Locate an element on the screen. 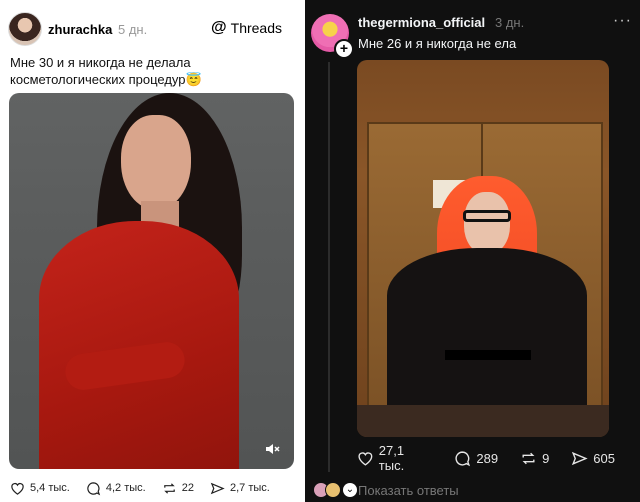 The image size is (640, 502). photo-belt is located at coordinates (488, 355).